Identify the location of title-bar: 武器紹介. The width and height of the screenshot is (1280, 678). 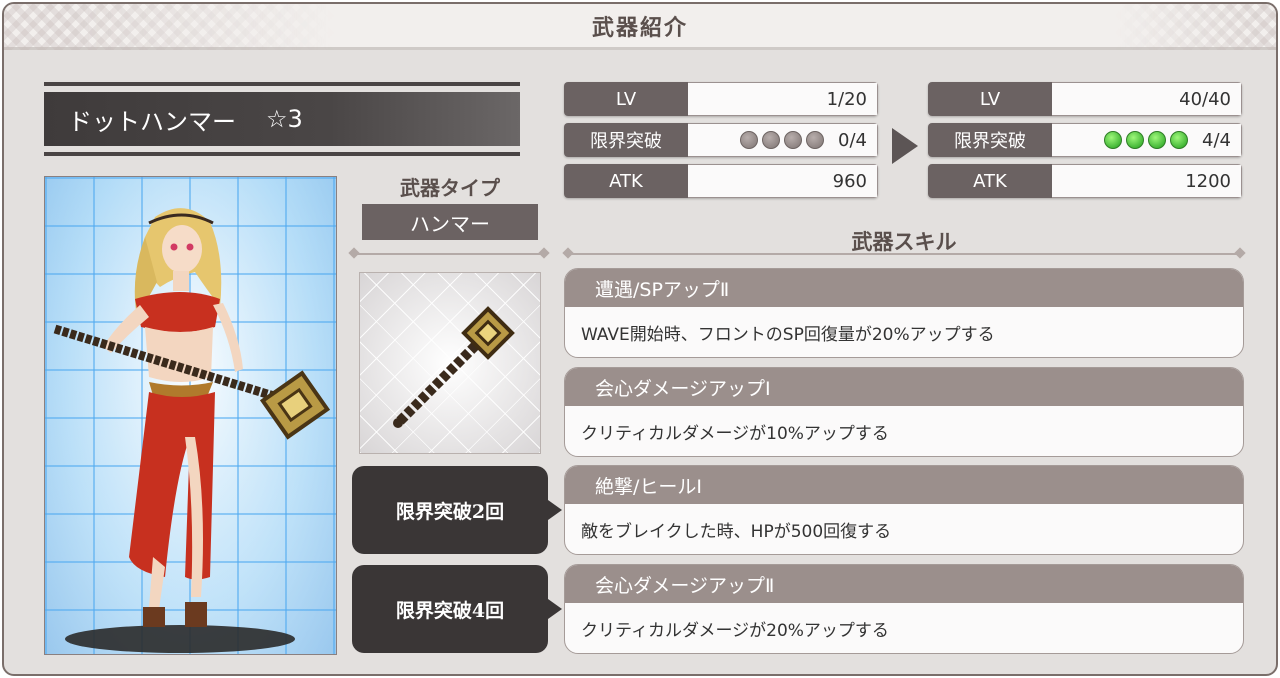
(640, 27).